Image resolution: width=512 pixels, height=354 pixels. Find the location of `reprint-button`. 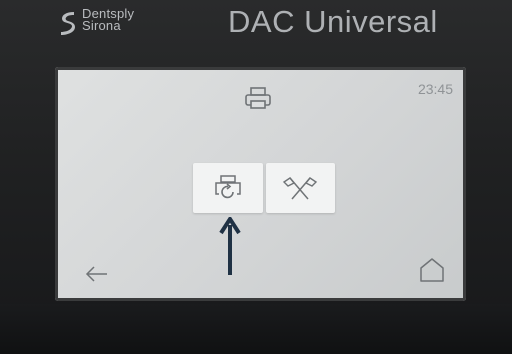

reprint-button is located at coordinates (228, 188).